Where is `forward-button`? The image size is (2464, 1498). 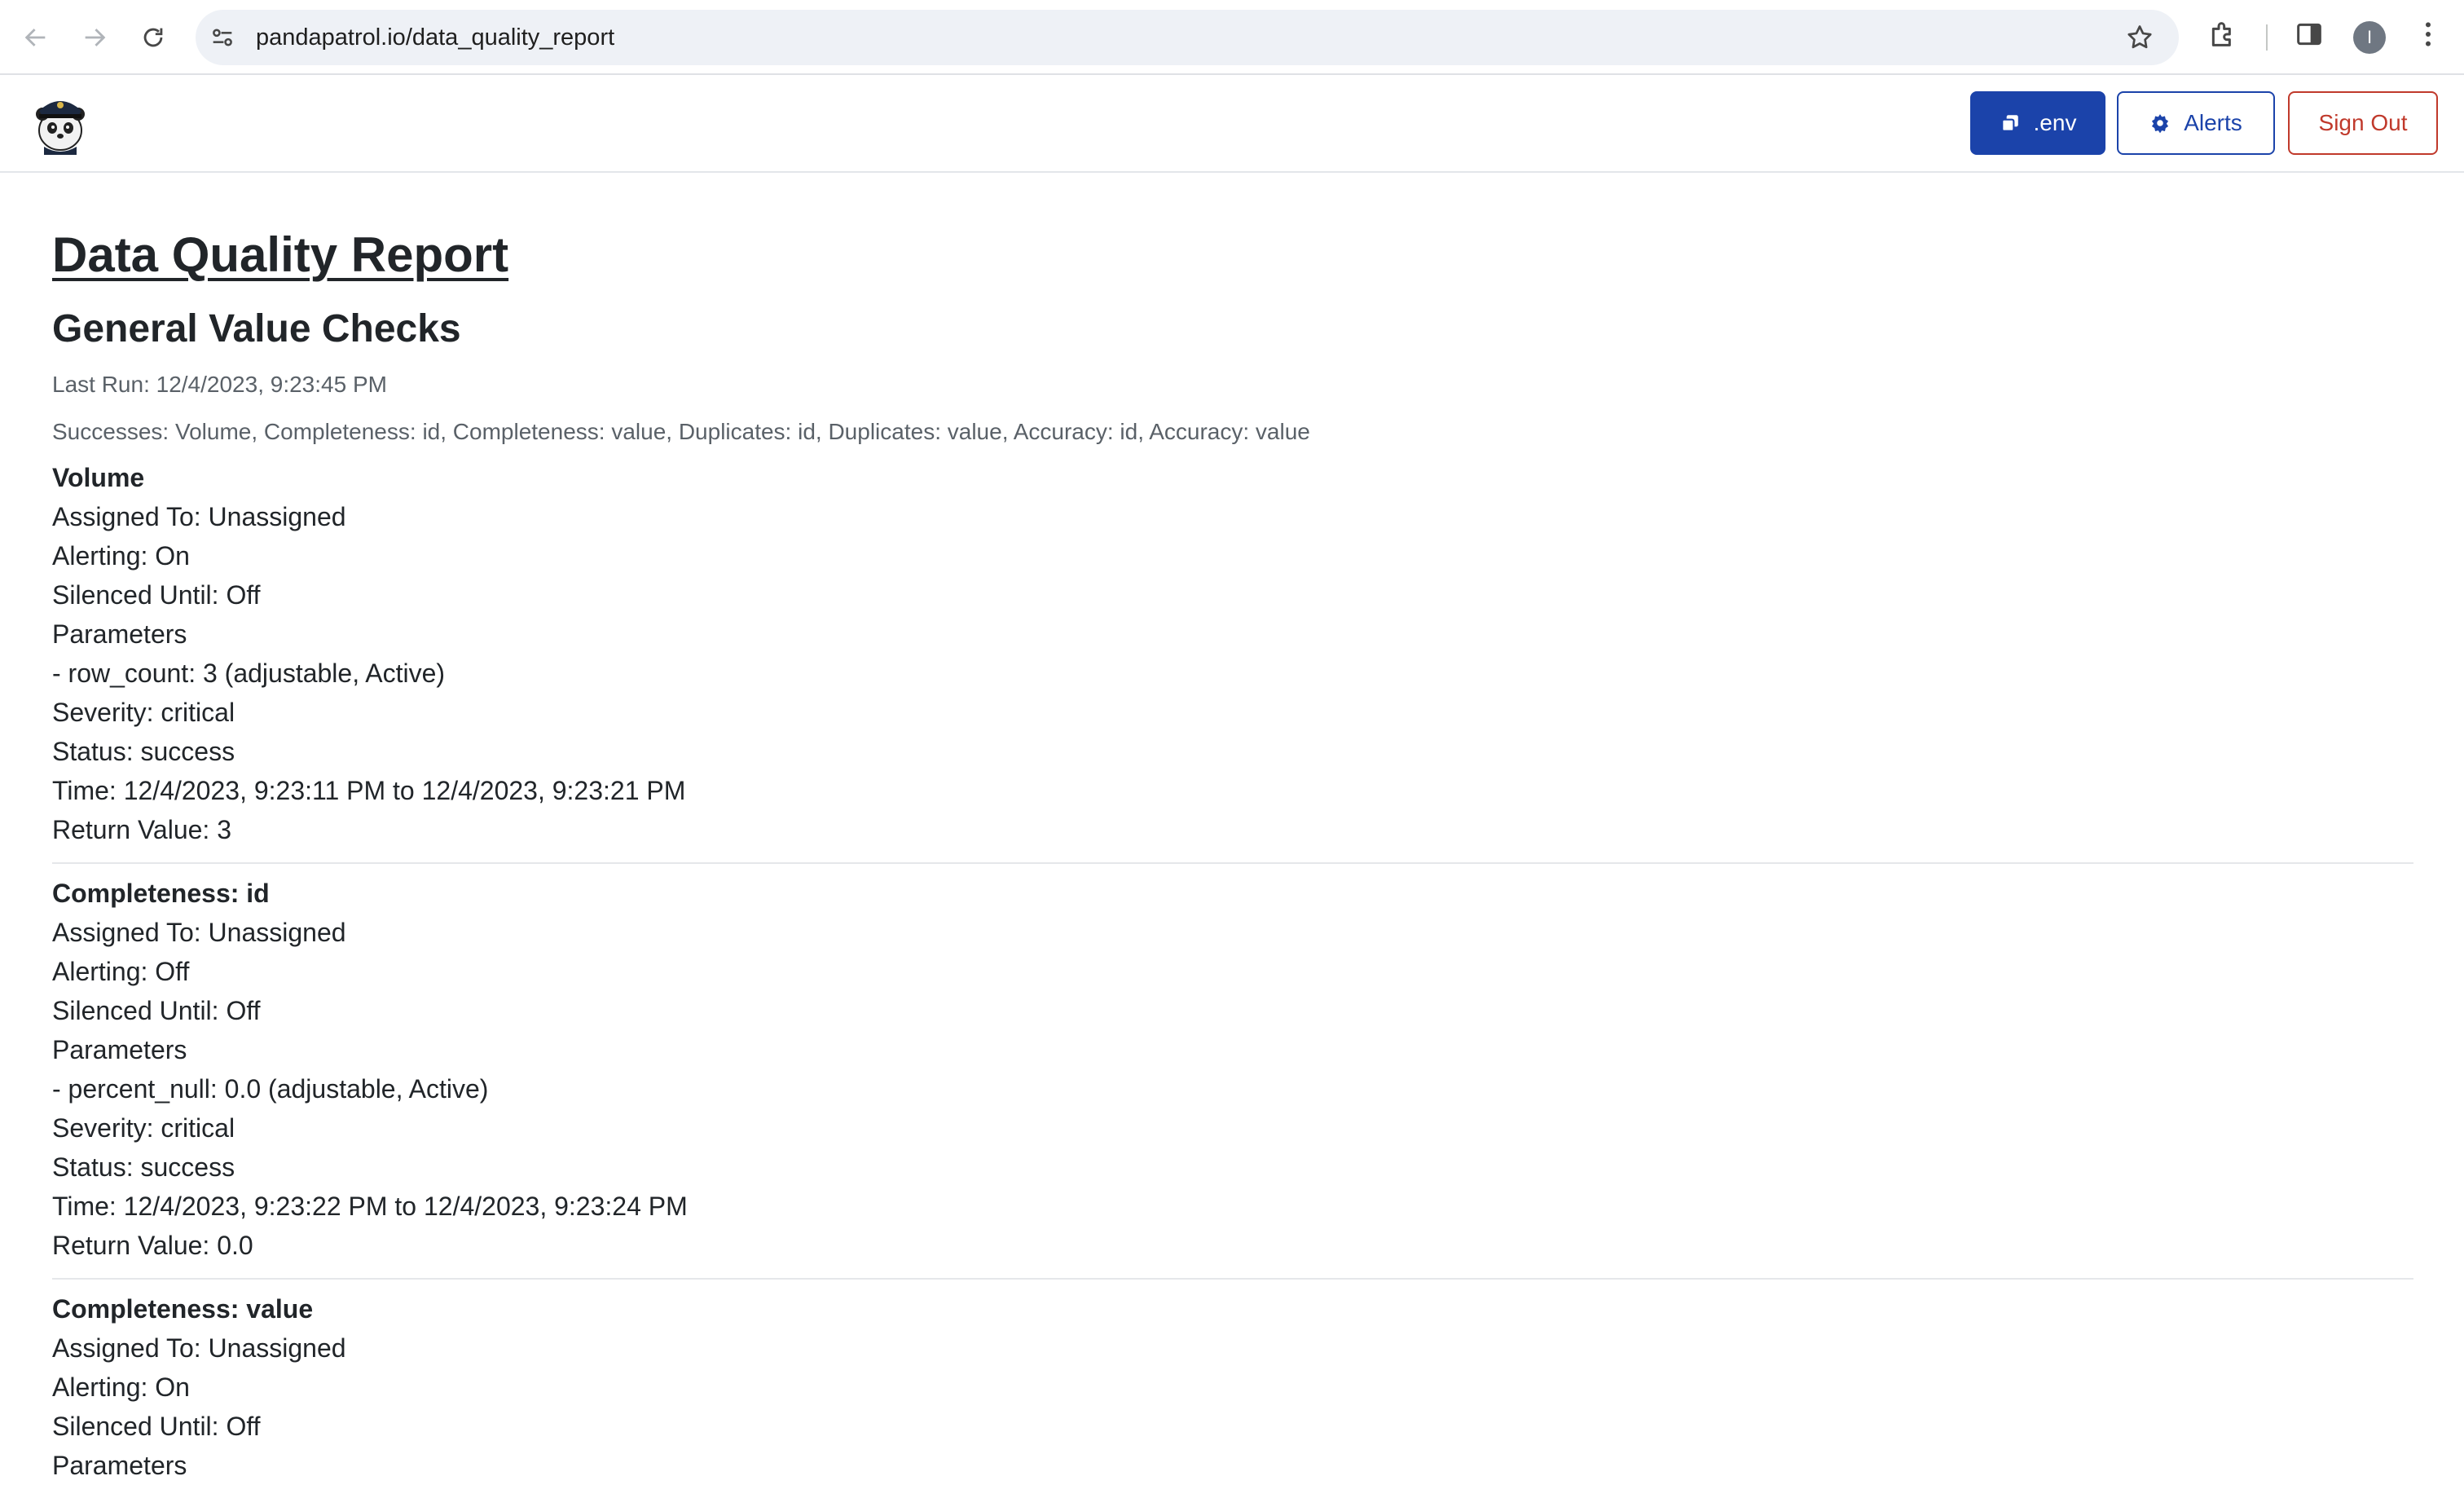 forward-button is located at coordinates (94, 38).